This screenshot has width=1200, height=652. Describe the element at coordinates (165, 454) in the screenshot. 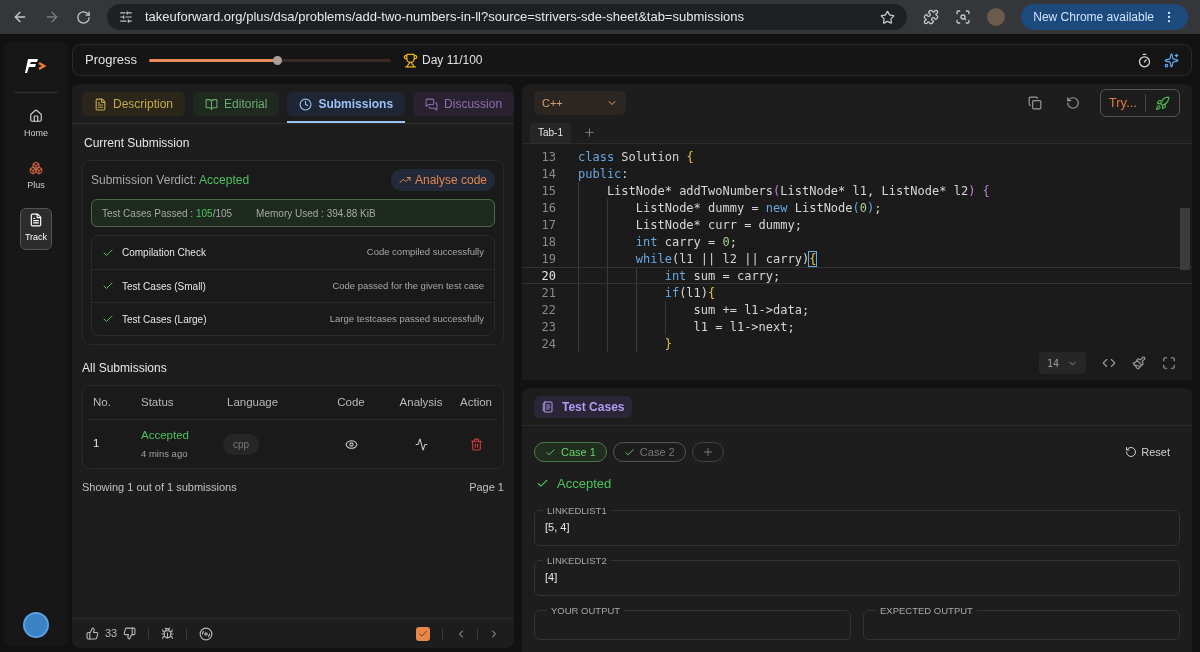

I see `time-text: 4 mins ago` at that location.